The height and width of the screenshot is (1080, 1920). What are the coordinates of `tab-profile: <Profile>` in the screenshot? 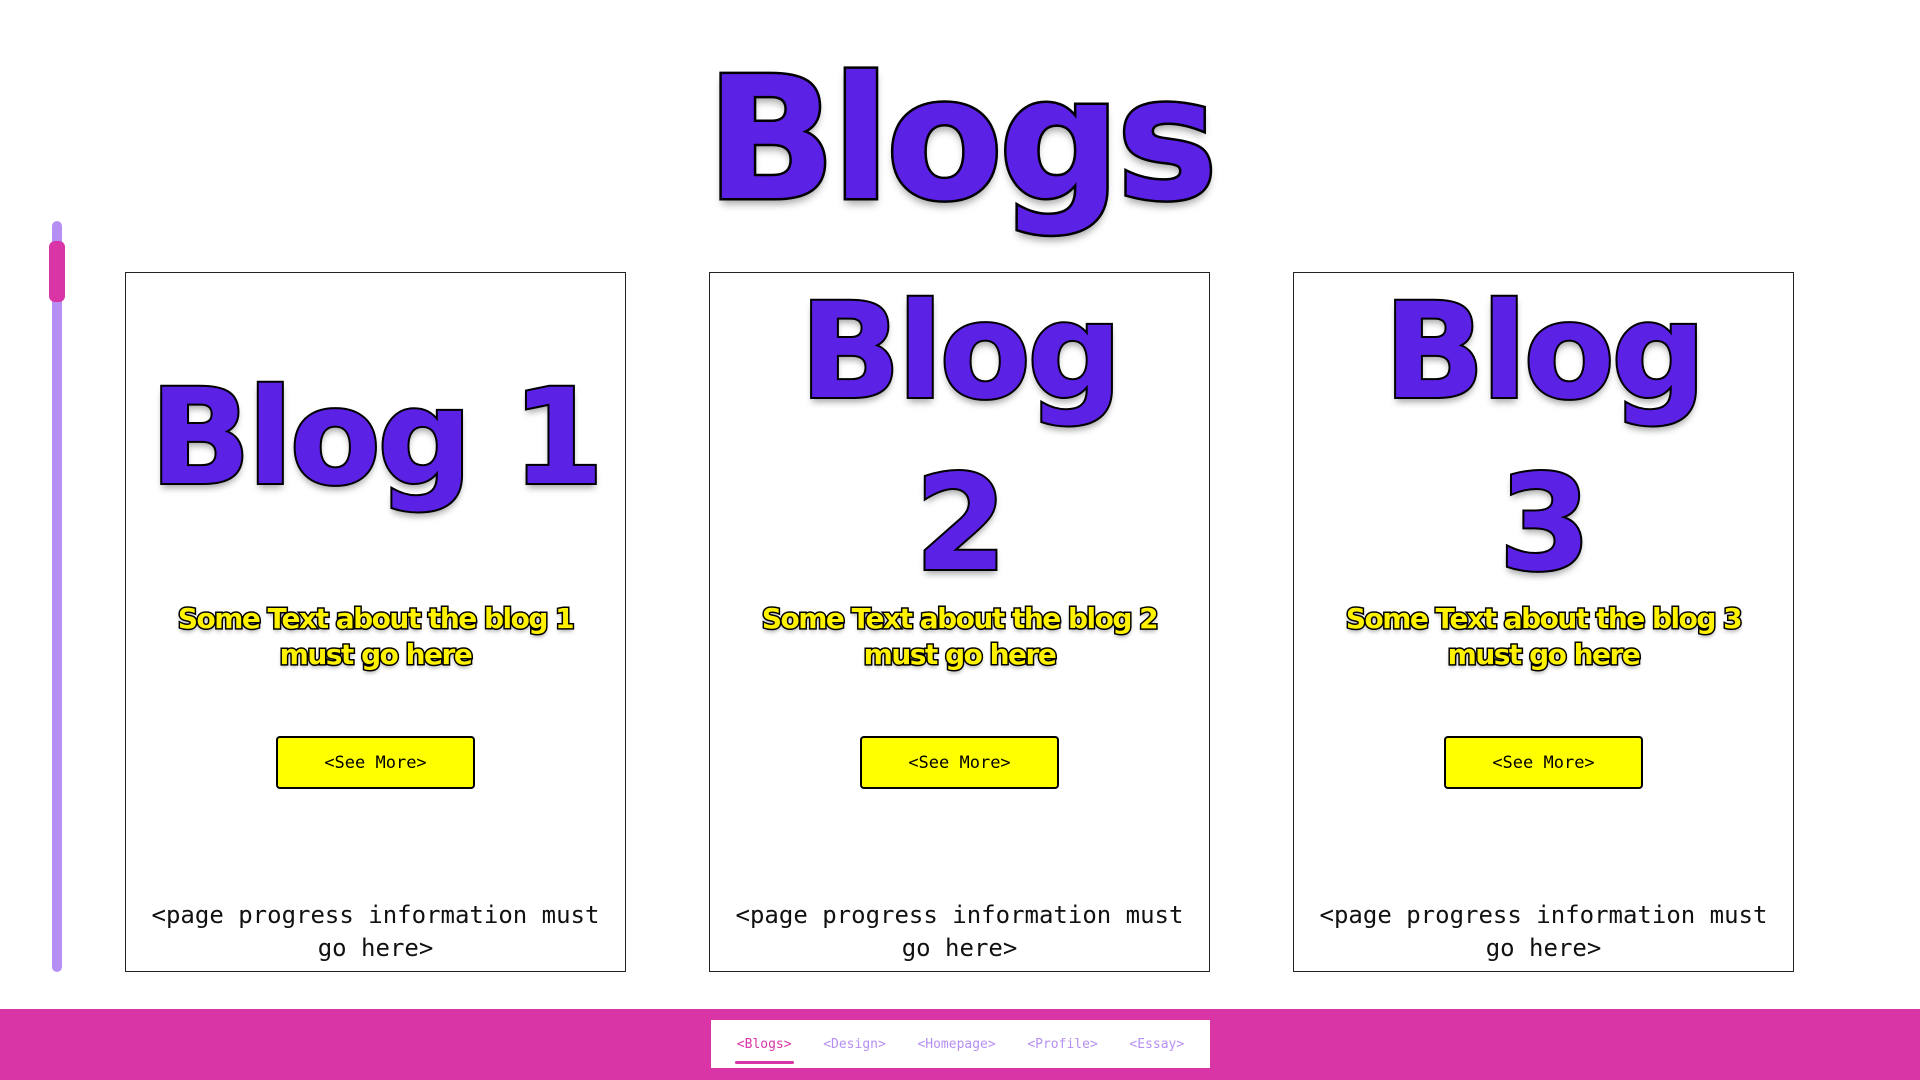 It's located at (1062, 1044).